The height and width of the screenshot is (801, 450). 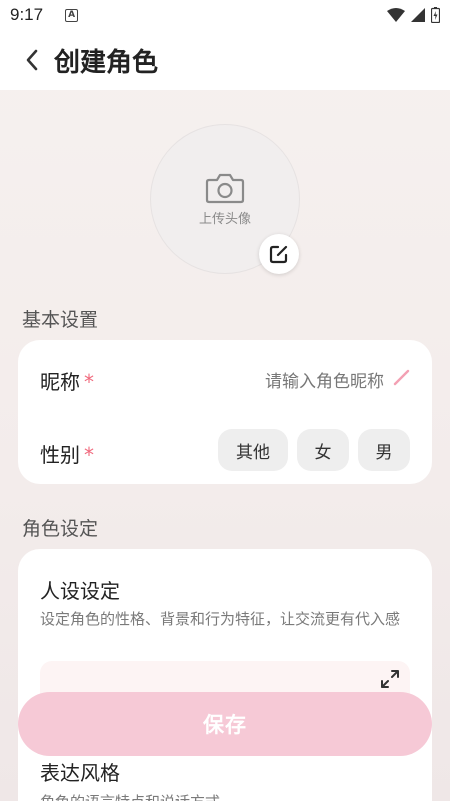 I want to click on style-title: 表达风格, so click(x=80, y=773).